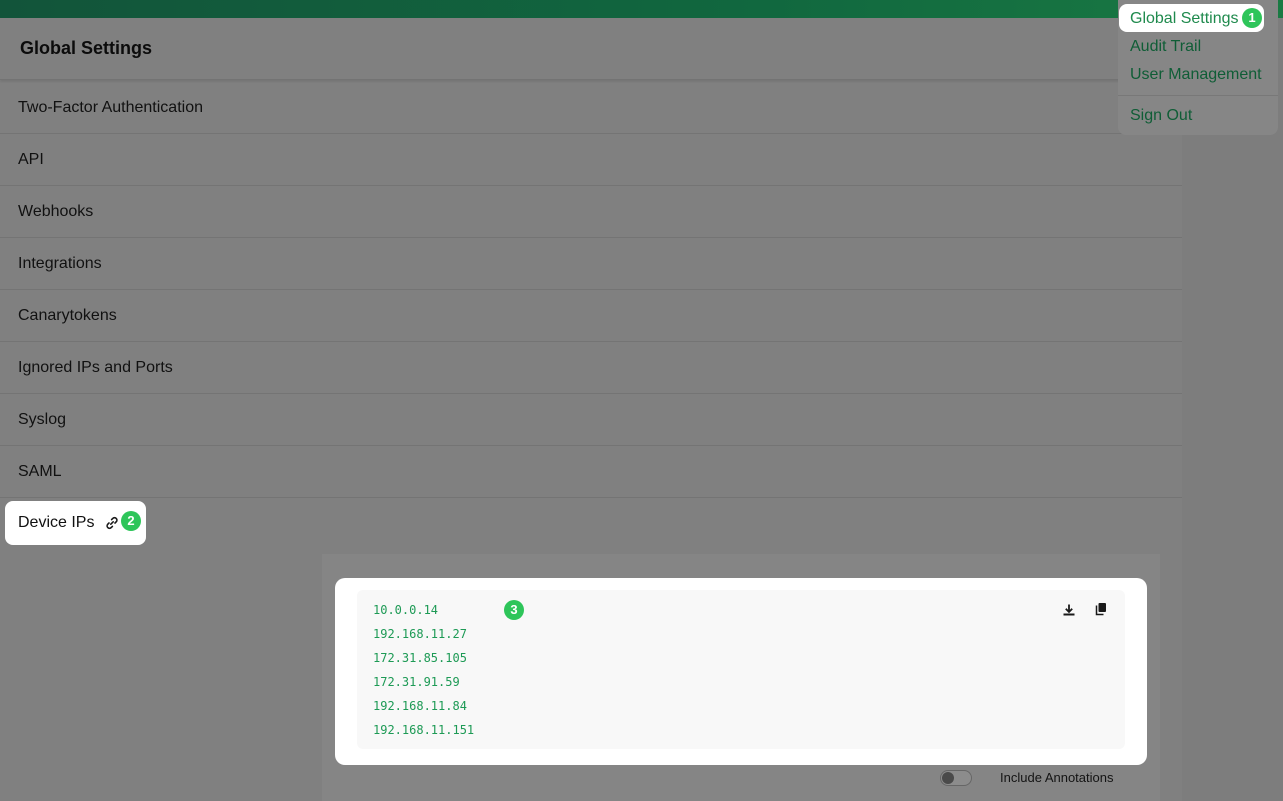 The height and width of the screenshot is (801, 1283). I want to click on settings-row-two-factor: Two-Factor Authentication, so click(591, 108).